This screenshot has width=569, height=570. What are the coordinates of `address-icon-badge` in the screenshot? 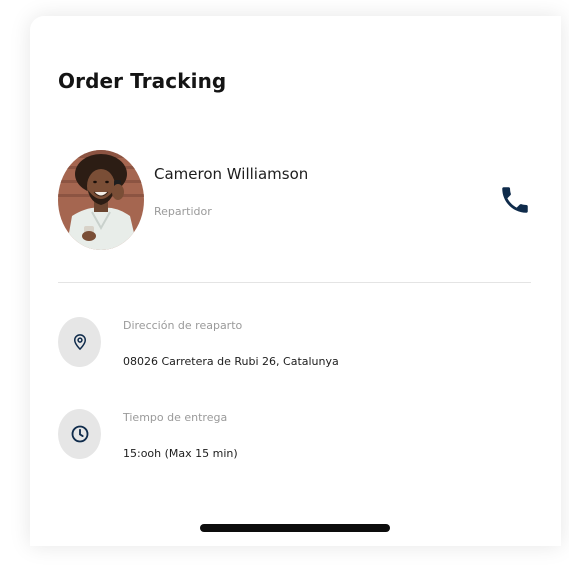 It's located at (79, 342).